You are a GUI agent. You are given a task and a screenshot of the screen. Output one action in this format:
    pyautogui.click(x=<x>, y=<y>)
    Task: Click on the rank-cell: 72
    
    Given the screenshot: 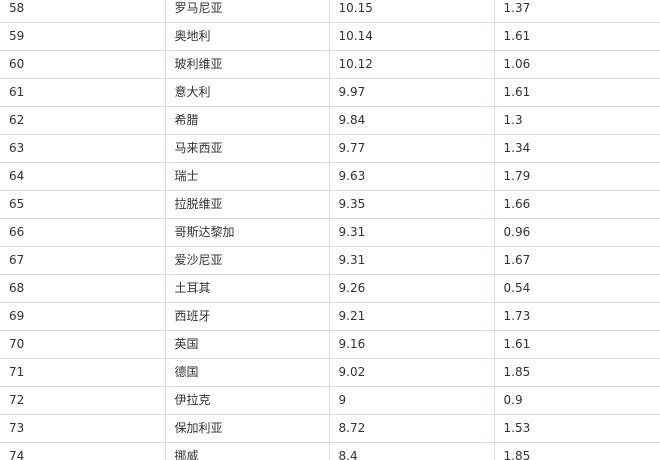 What is the action you would take?
    pyautogui.click(x=83, y=400)
    